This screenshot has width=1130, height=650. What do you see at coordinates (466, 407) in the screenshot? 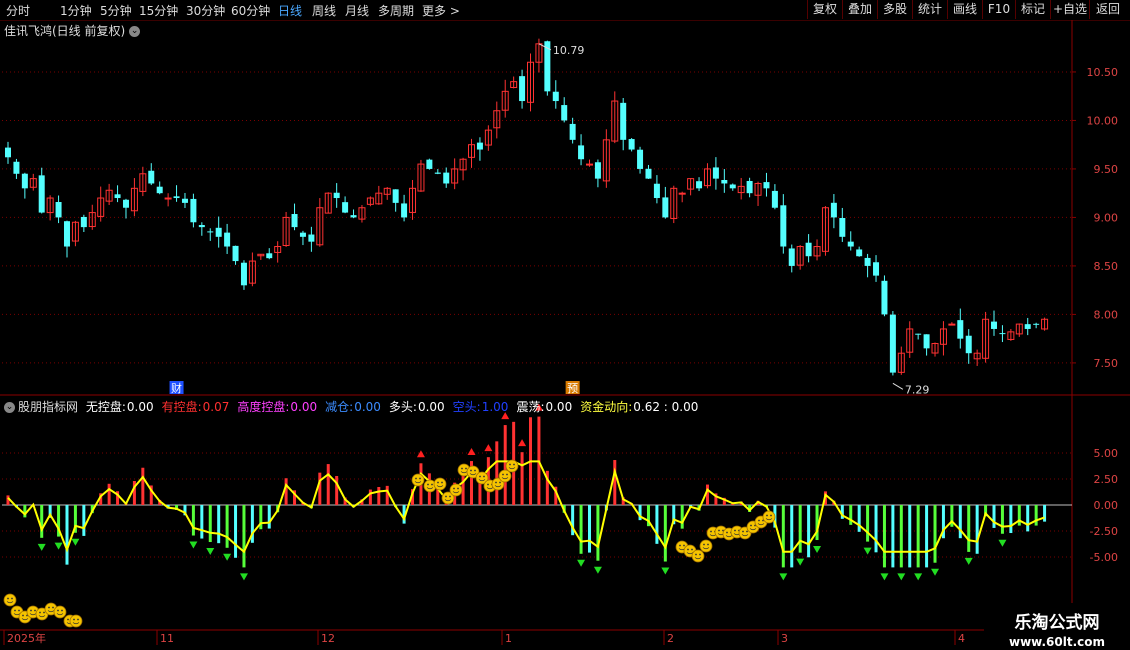
I see `indicator-label: 空头:` at bounding box center [466, 407].